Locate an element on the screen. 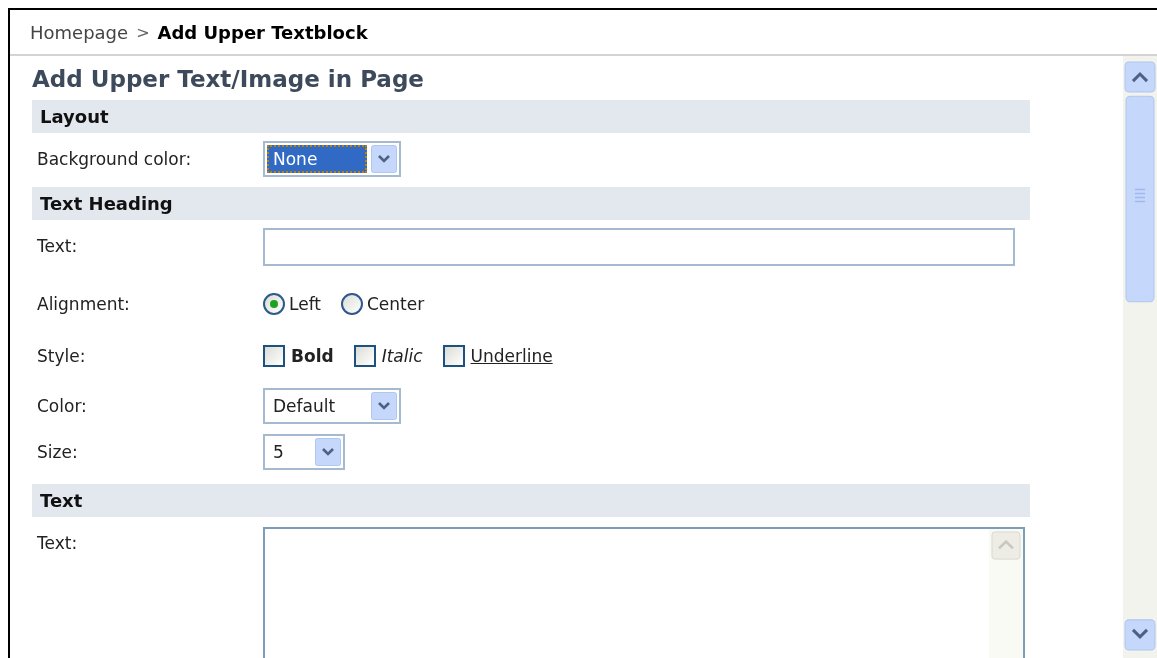  field-label: Color: is located at coordinates (62, 406).